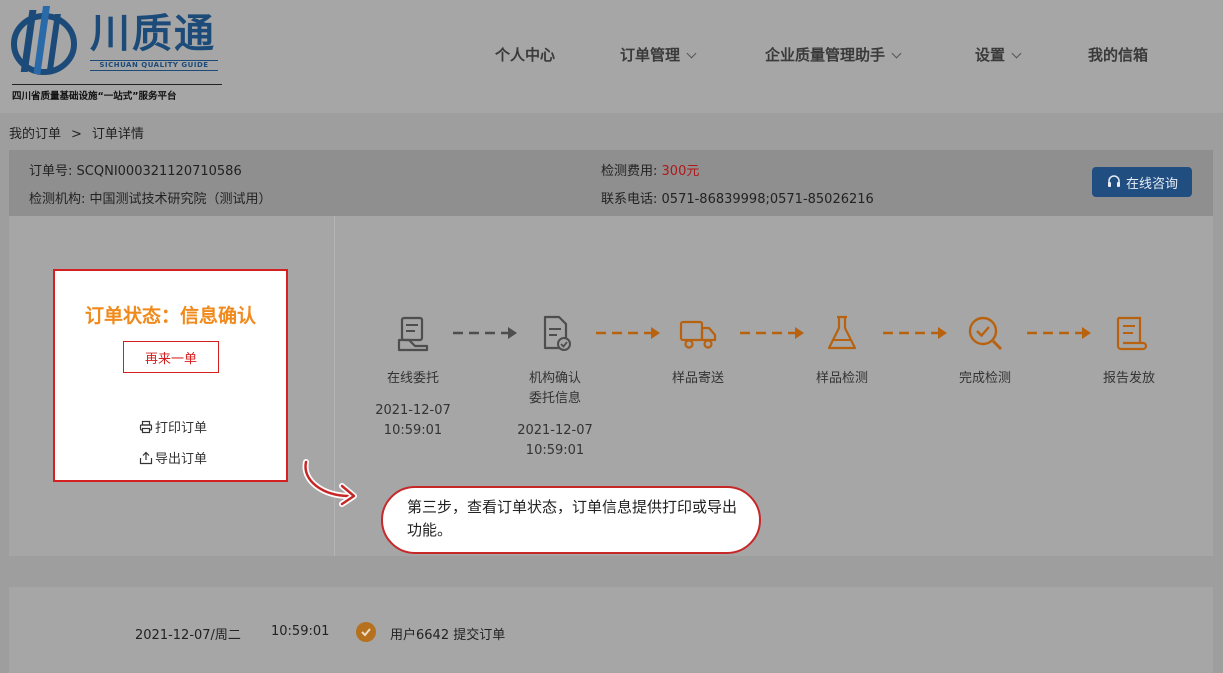 The height and width of the screenshot is (673, 1223). I want to click on breadcrumb-current: 订单详情, so click(117, 134).